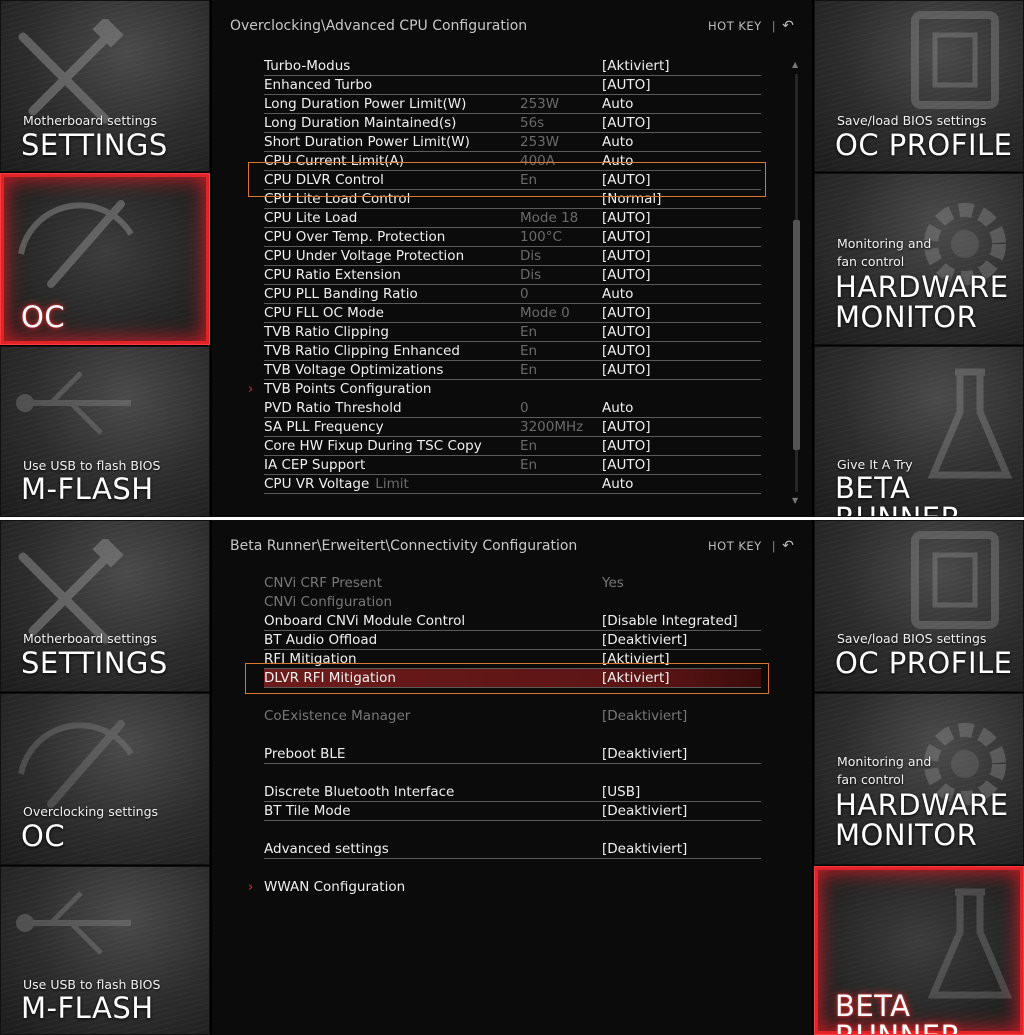 Image resolution: width=1024 pixels, height=1035 pixels. Describe the element at coordinates (545, 313) in the screenshot. I see `setting-current: Mode 0` at that location.